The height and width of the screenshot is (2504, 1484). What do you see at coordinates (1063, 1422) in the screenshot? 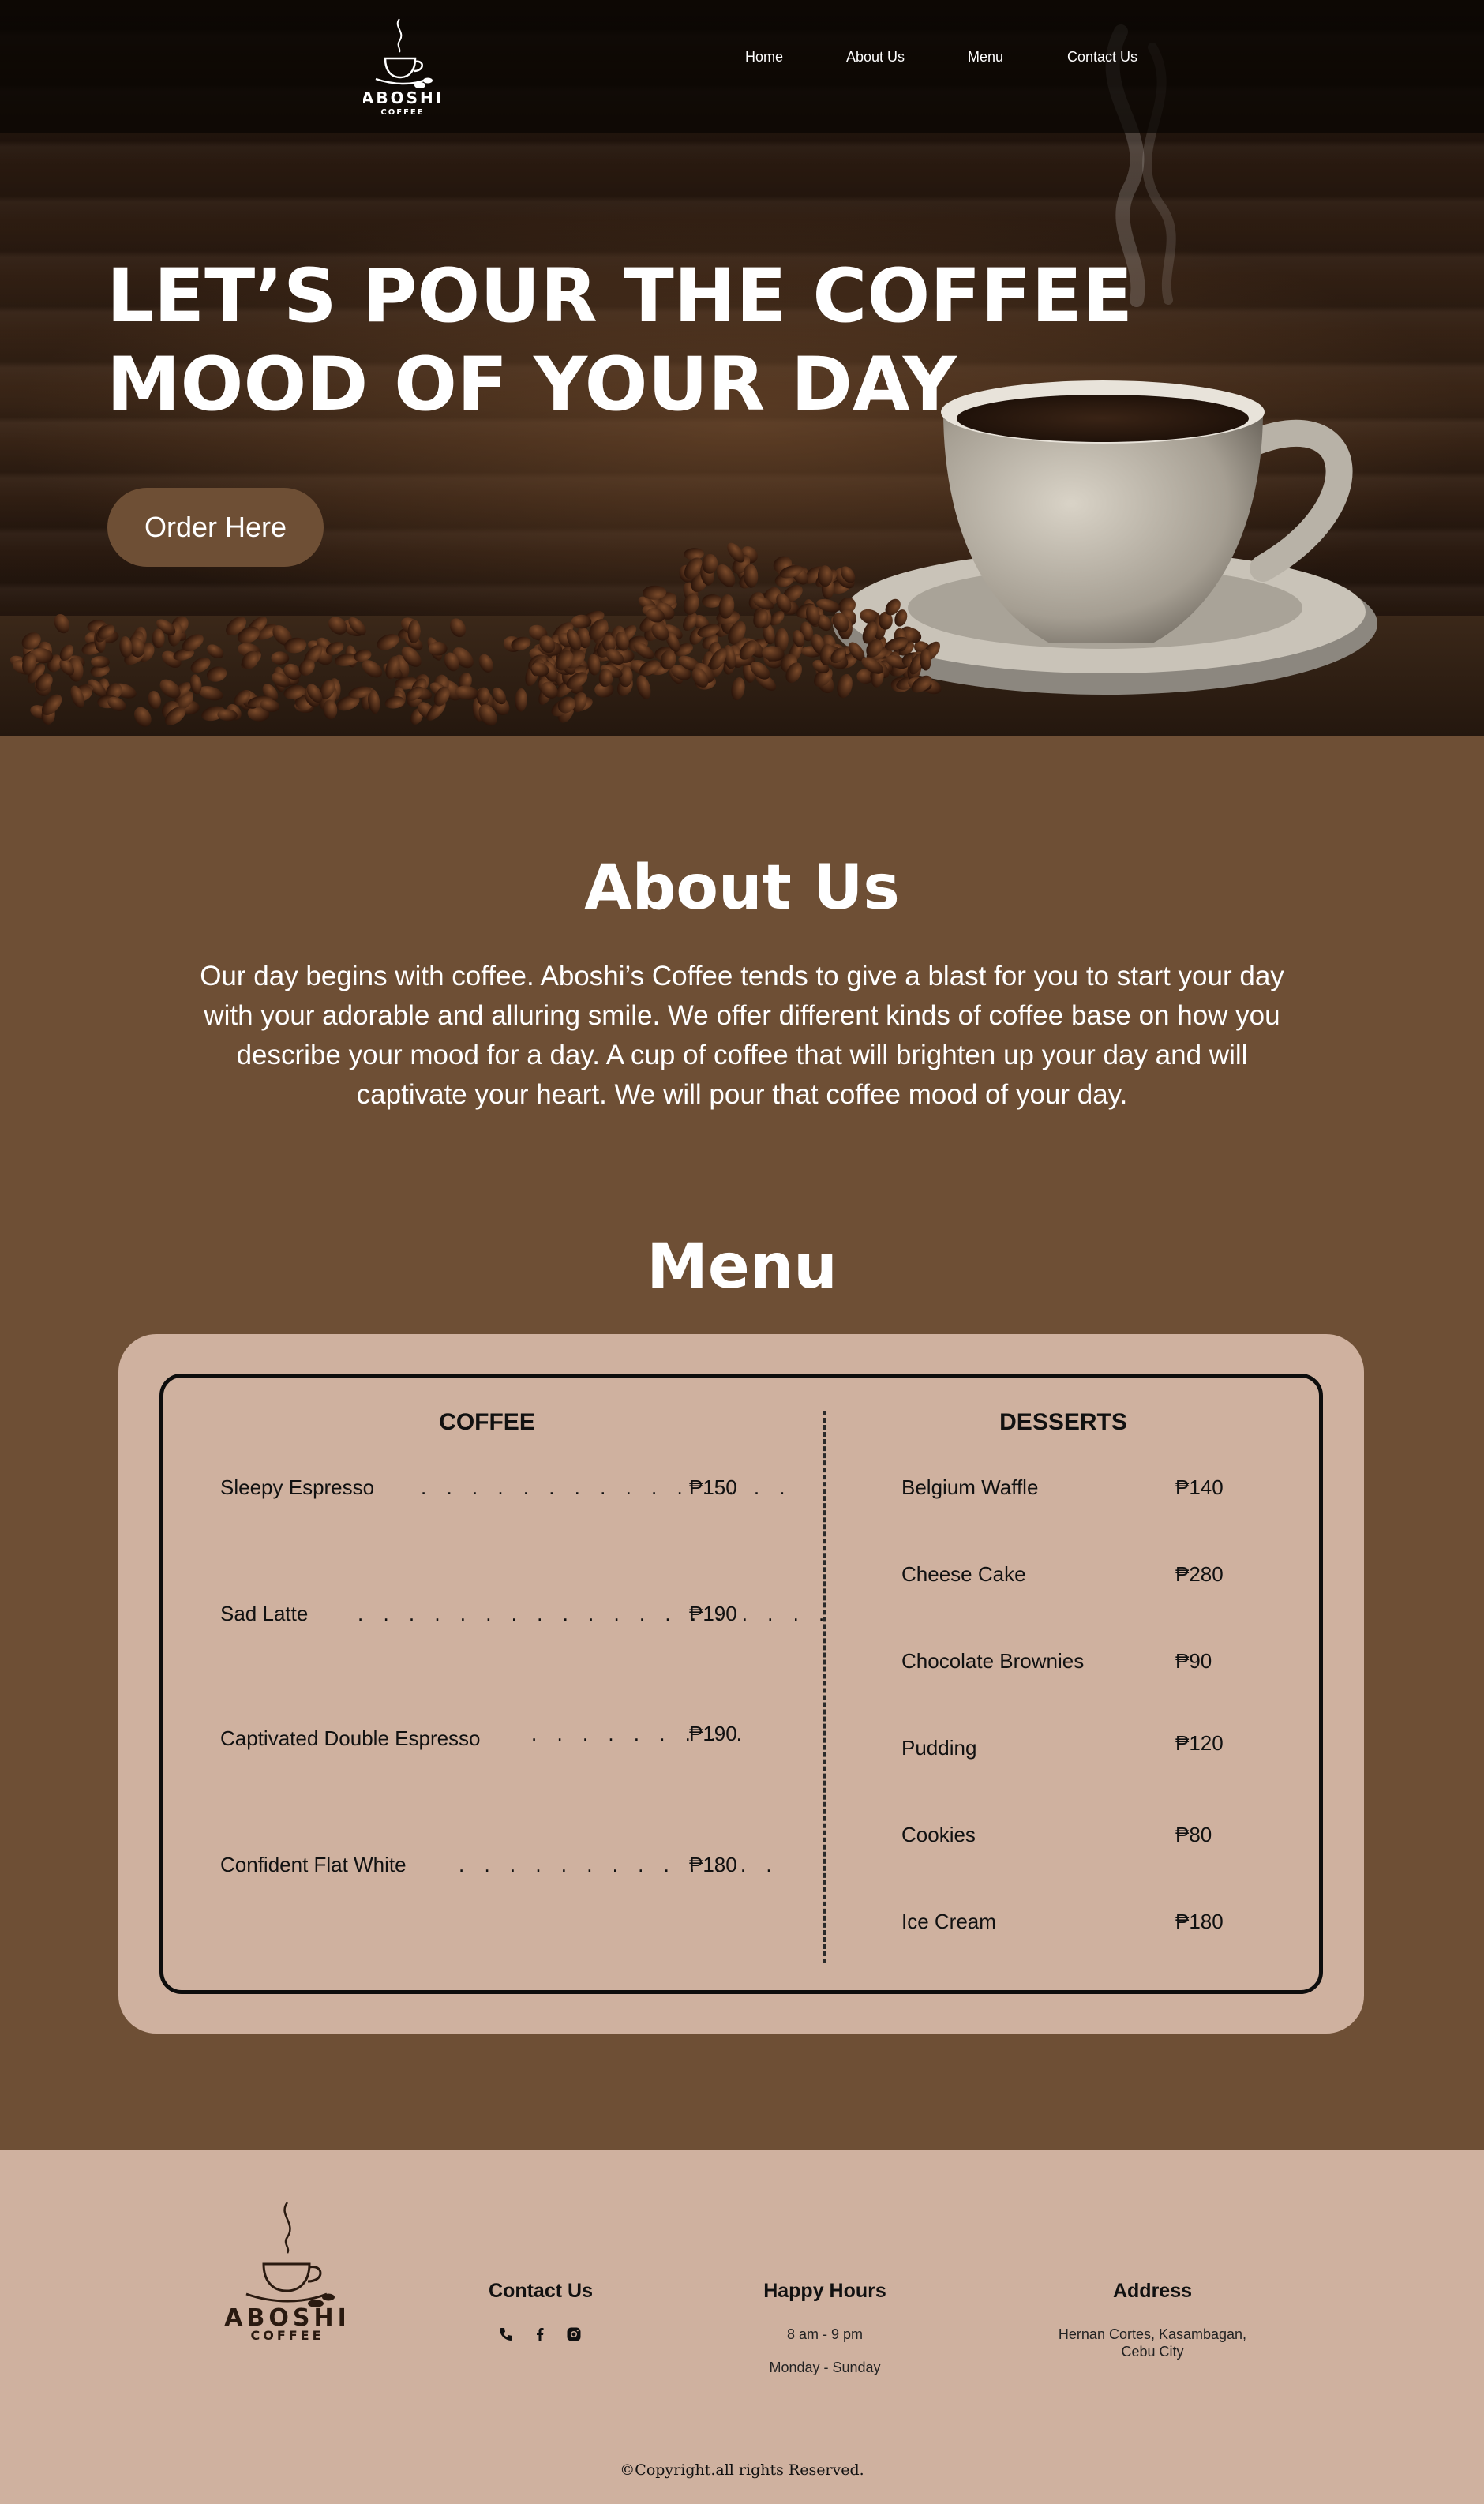
I see `desserts-heading: DESSERTS` at bounding box center [1063, 1422].